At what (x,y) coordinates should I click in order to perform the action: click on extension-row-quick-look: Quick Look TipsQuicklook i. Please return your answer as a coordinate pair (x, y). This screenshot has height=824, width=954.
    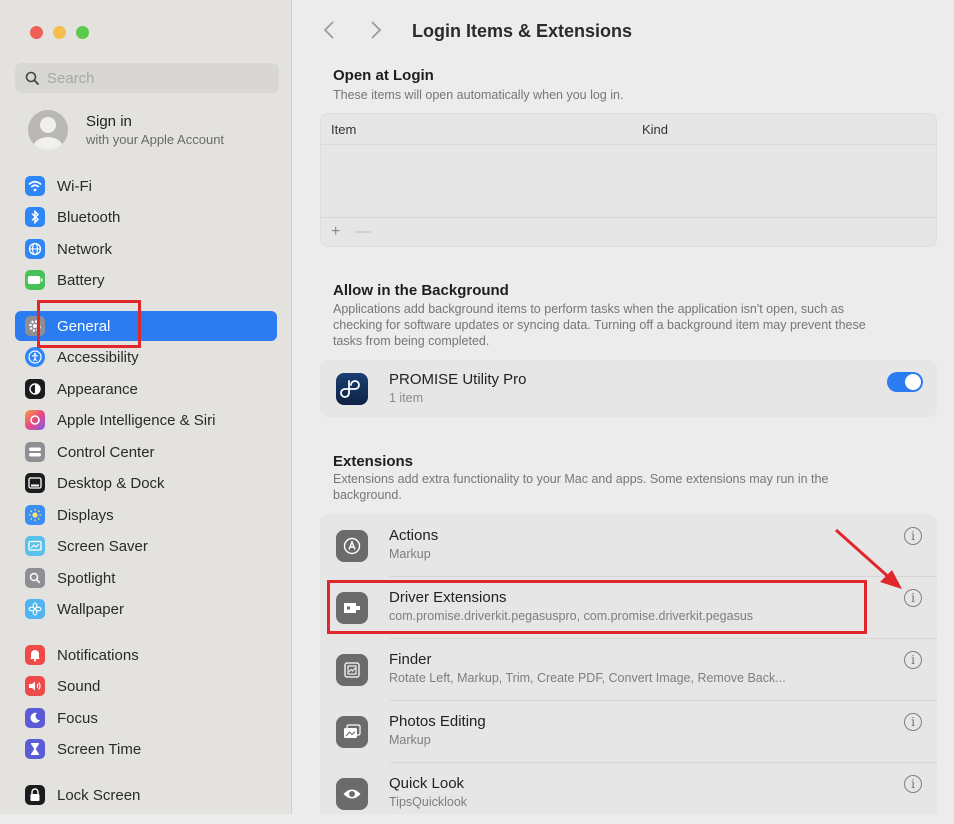
    Looking at the image, I should click on (628, 793).